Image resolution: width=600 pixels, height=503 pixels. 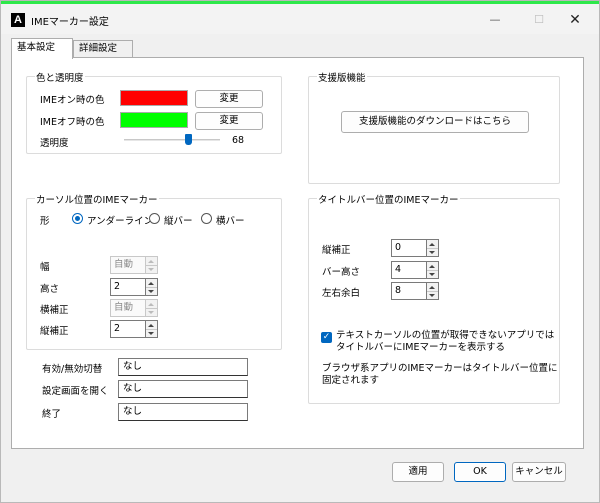 I want to click on minimize-button: —, so click(x=495, y=20).